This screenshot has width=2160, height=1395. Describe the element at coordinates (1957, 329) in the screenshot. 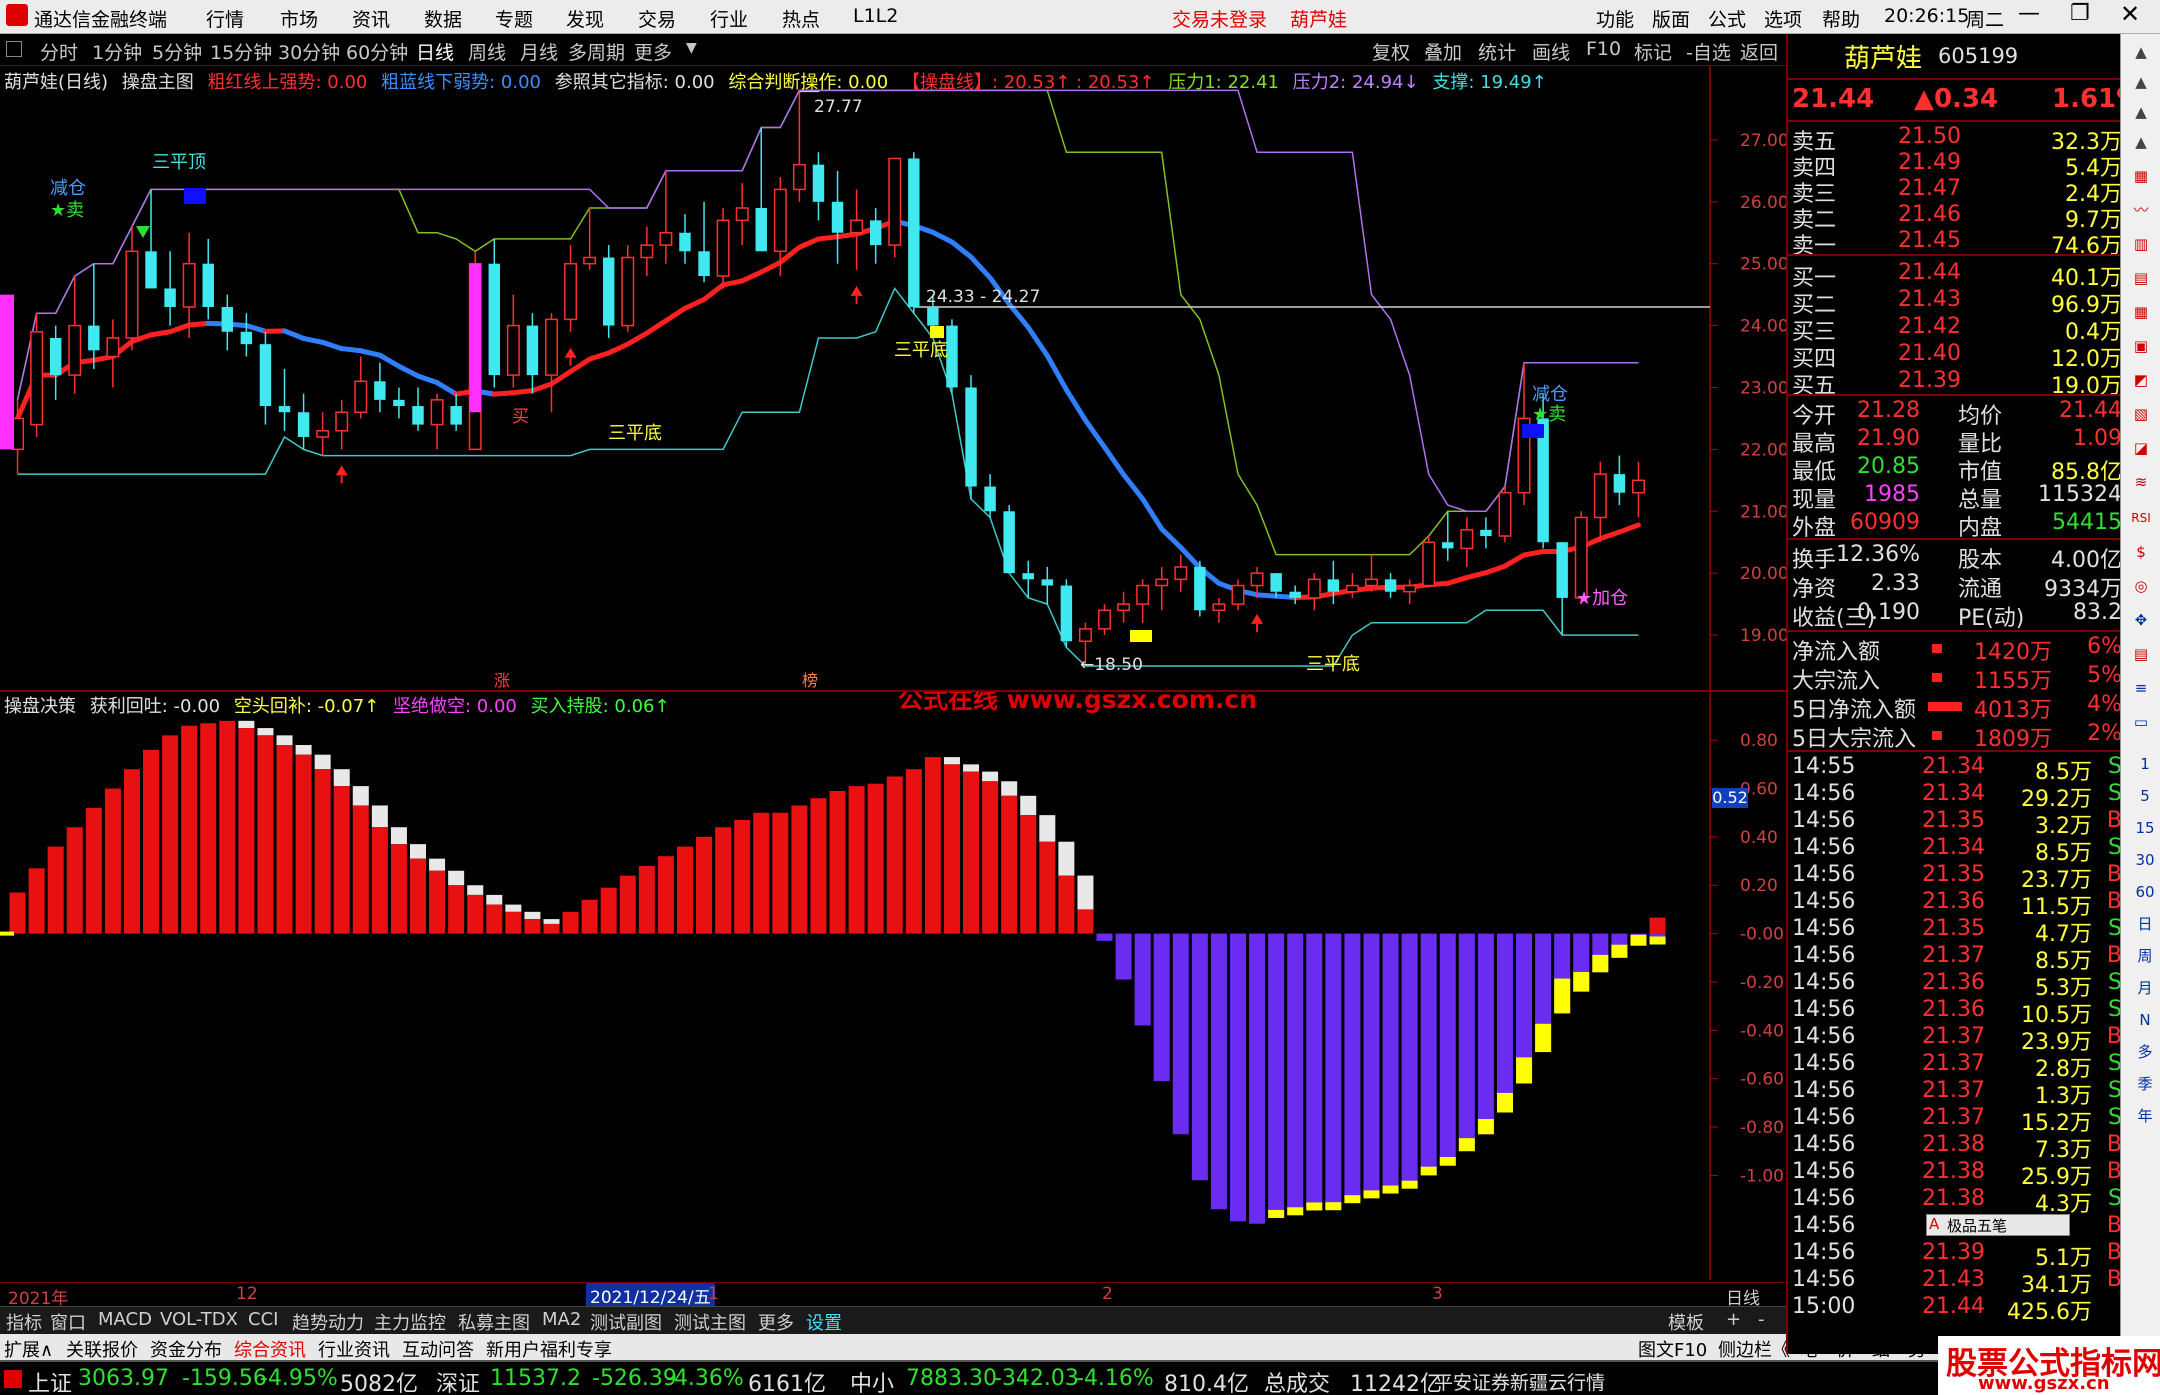

I see `bid-row: 买三 21.42 0.4万` at that location.